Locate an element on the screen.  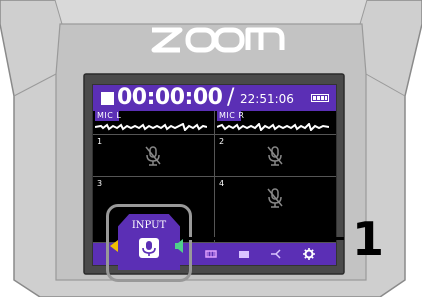
routing-icon is located at coordinates (276, 254).